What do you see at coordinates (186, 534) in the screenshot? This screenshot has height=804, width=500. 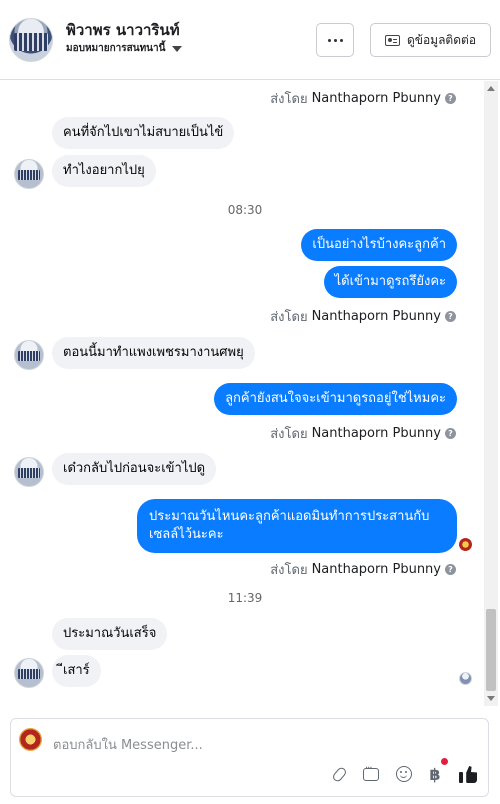 I see `message-line: เซลล์ไว้นะคะ` at bounding box center [186, 534].